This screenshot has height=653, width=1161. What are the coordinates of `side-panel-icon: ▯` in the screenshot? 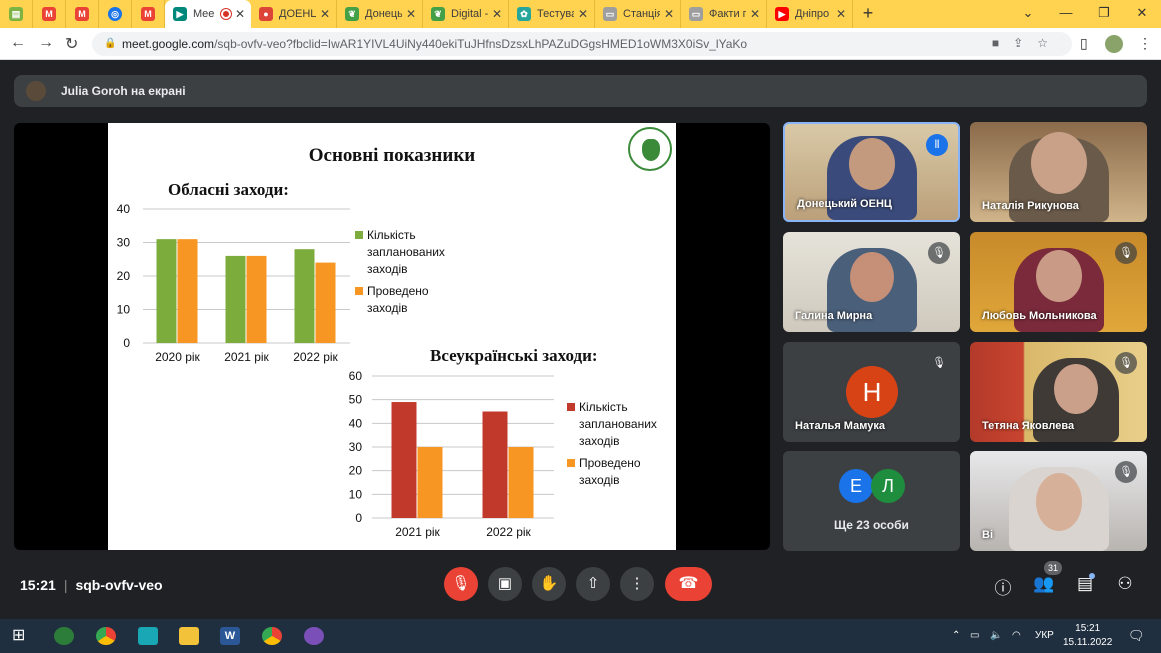 It's located at (1084, 43).